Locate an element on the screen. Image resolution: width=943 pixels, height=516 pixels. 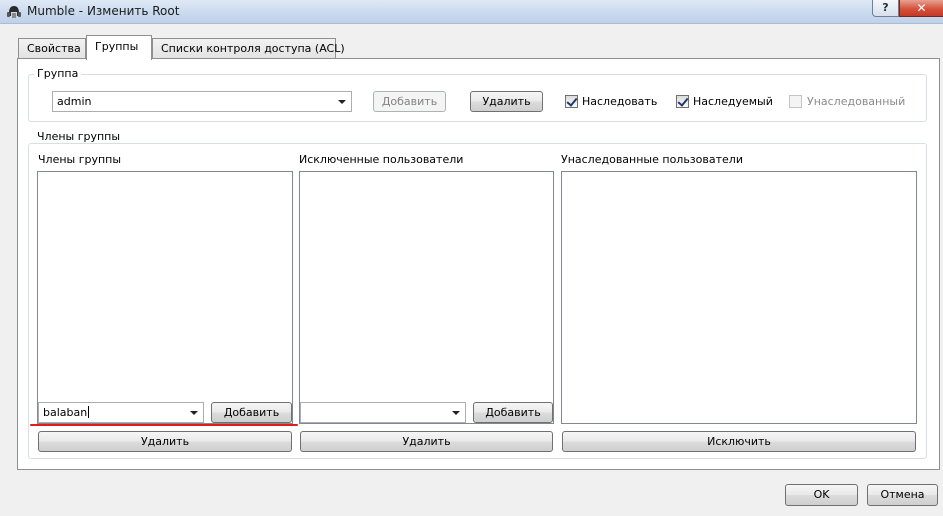
group-combo: admin is located at coordinates (202, 101).